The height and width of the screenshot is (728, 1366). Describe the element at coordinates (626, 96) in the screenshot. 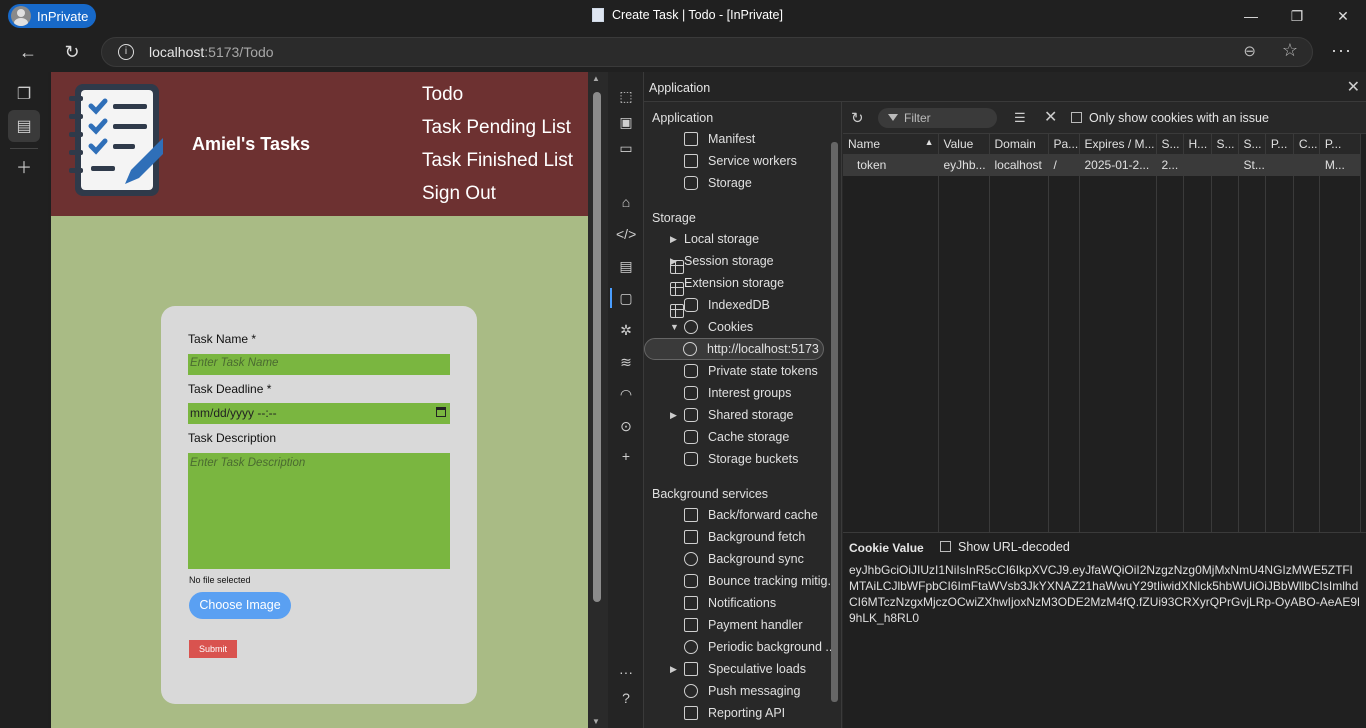

I see `inspect-icon: ⬚` at that location.